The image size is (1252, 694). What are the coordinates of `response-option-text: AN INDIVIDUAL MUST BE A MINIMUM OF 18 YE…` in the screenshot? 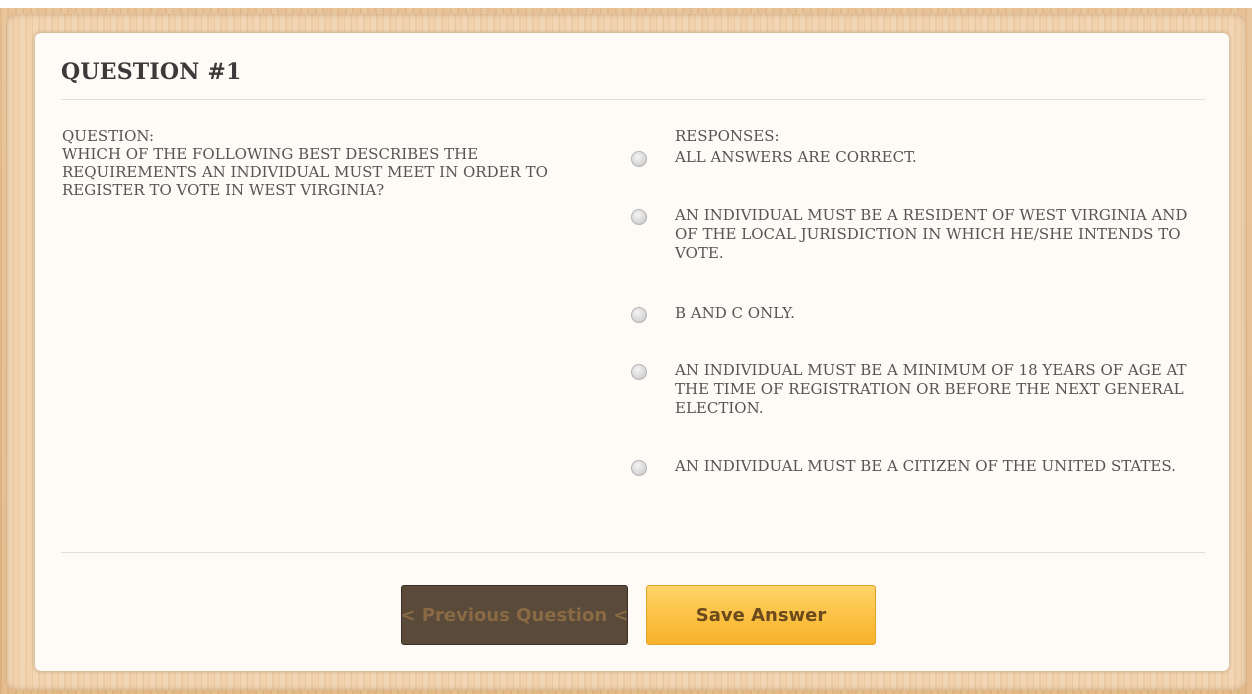 It's located at (931, 389).